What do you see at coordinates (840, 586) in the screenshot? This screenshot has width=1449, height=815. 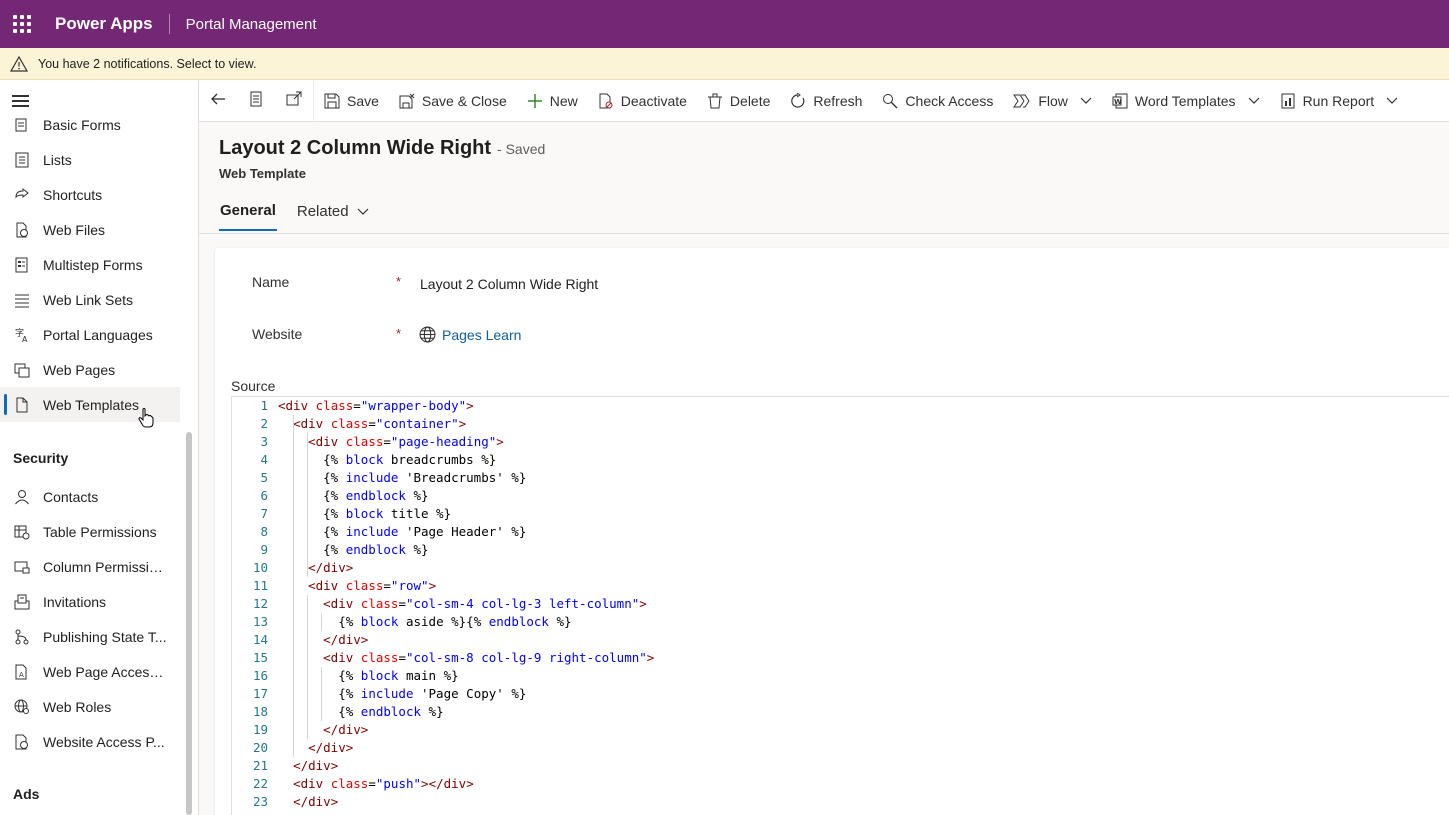 I see `code-line: 11 <div class="row">` at bounding box center [840, 586].